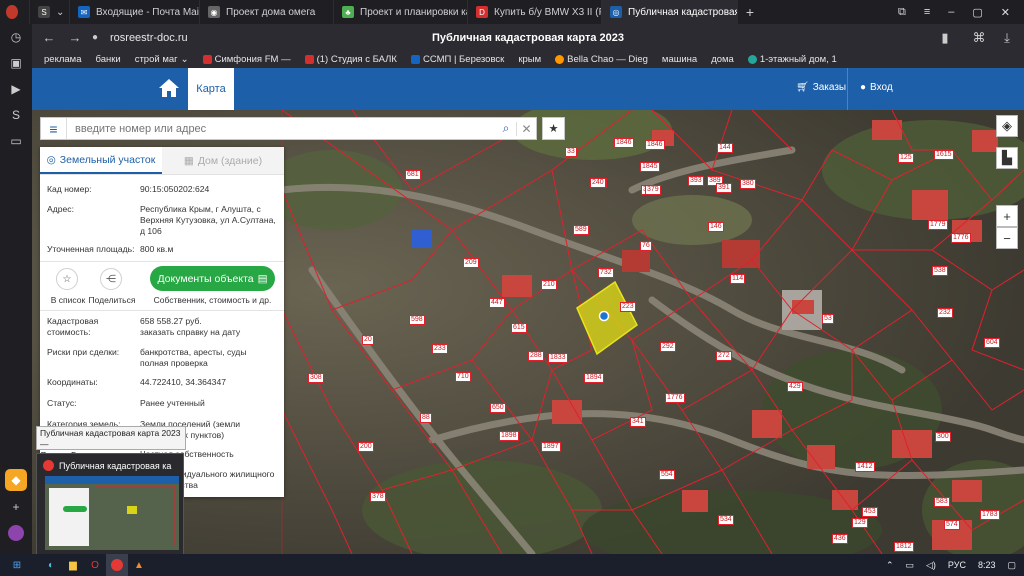 This screenshot has height=576, width=1024. What do you see at coordinates (1011, 565) in the screenshot?
I see `notifications-icon: ▢` at bounding box center [1011, 565].